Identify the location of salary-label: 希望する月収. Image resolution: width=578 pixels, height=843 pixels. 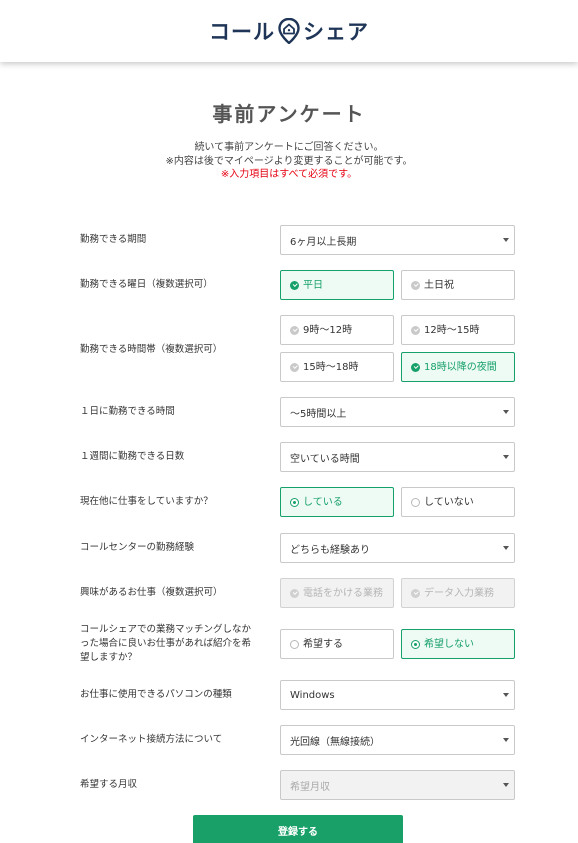
(109, 784).